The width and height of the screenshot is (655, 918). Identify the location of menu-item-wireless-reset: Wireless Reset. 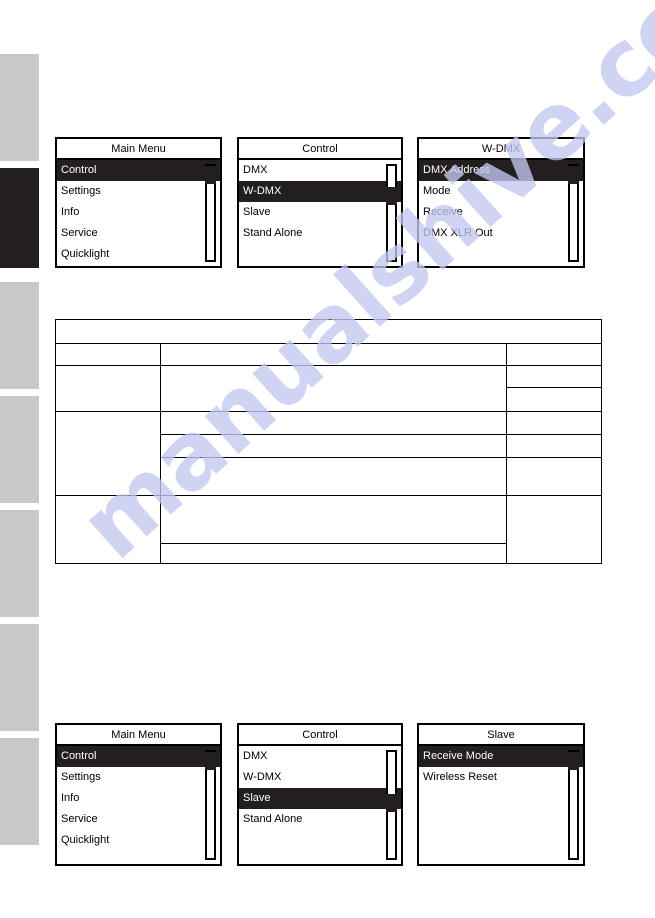
(501, 777).